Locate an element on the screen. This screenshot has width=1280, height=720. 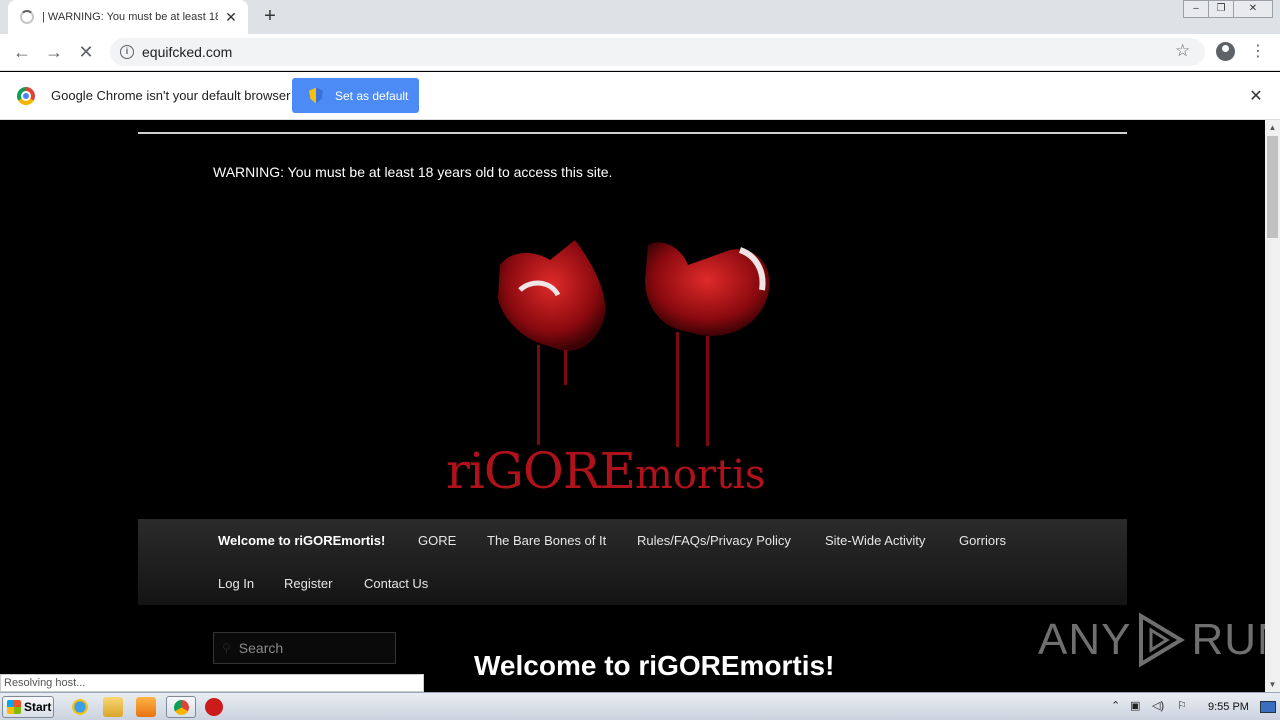
scroll-down-icon: ▼ is located at coordinates (1272, 684).